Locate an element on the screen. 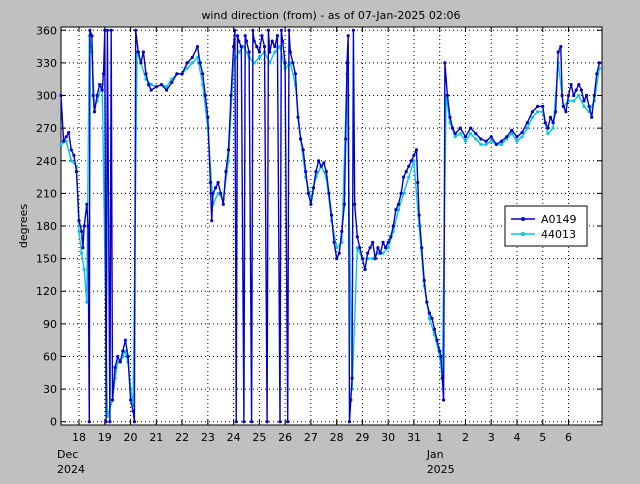  y-tick-label: 210 is located at coordinates (46, 193).